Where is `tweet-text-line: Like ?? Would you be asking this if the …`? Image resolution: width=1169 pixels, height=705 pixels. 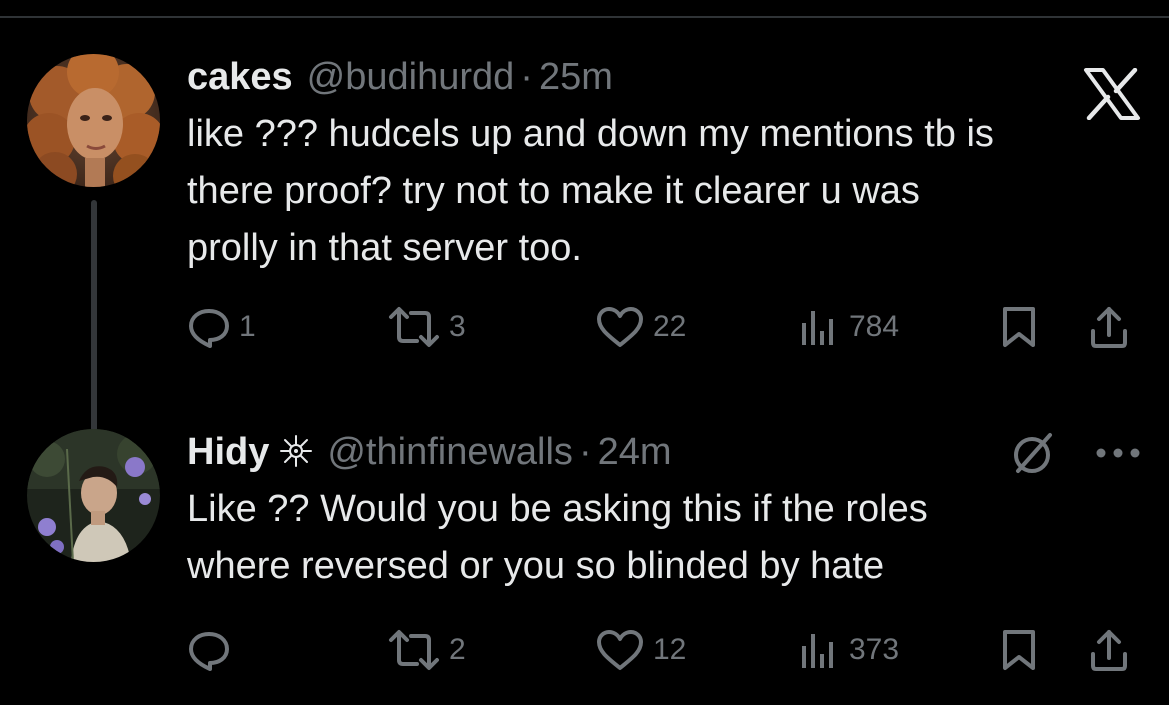 tweet-text-line: Like ?? Would you be asking this if the … is located at coordinates (557, 509).